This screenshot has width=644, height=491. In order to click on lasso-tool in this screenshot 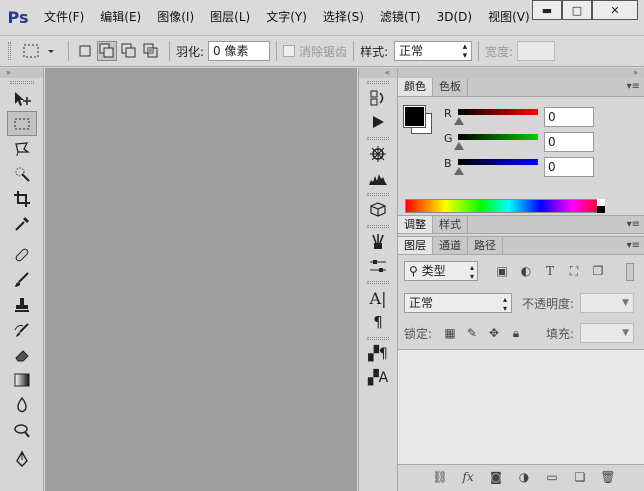, I will do `click(22, 148)`.